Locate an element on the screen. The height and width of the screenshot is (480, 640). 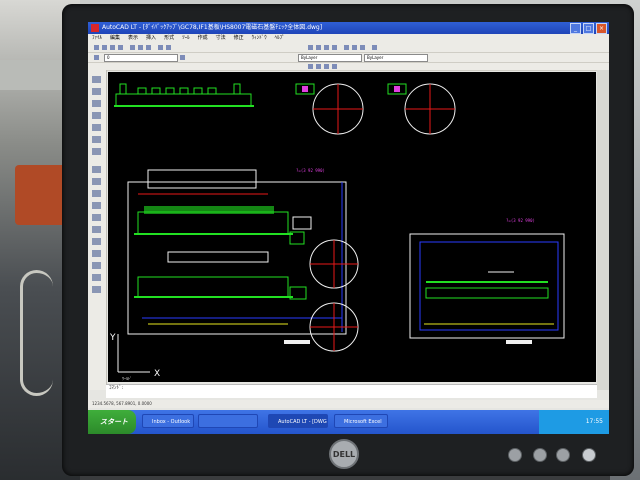
fillet-icon is located at coordinates (96, 277).